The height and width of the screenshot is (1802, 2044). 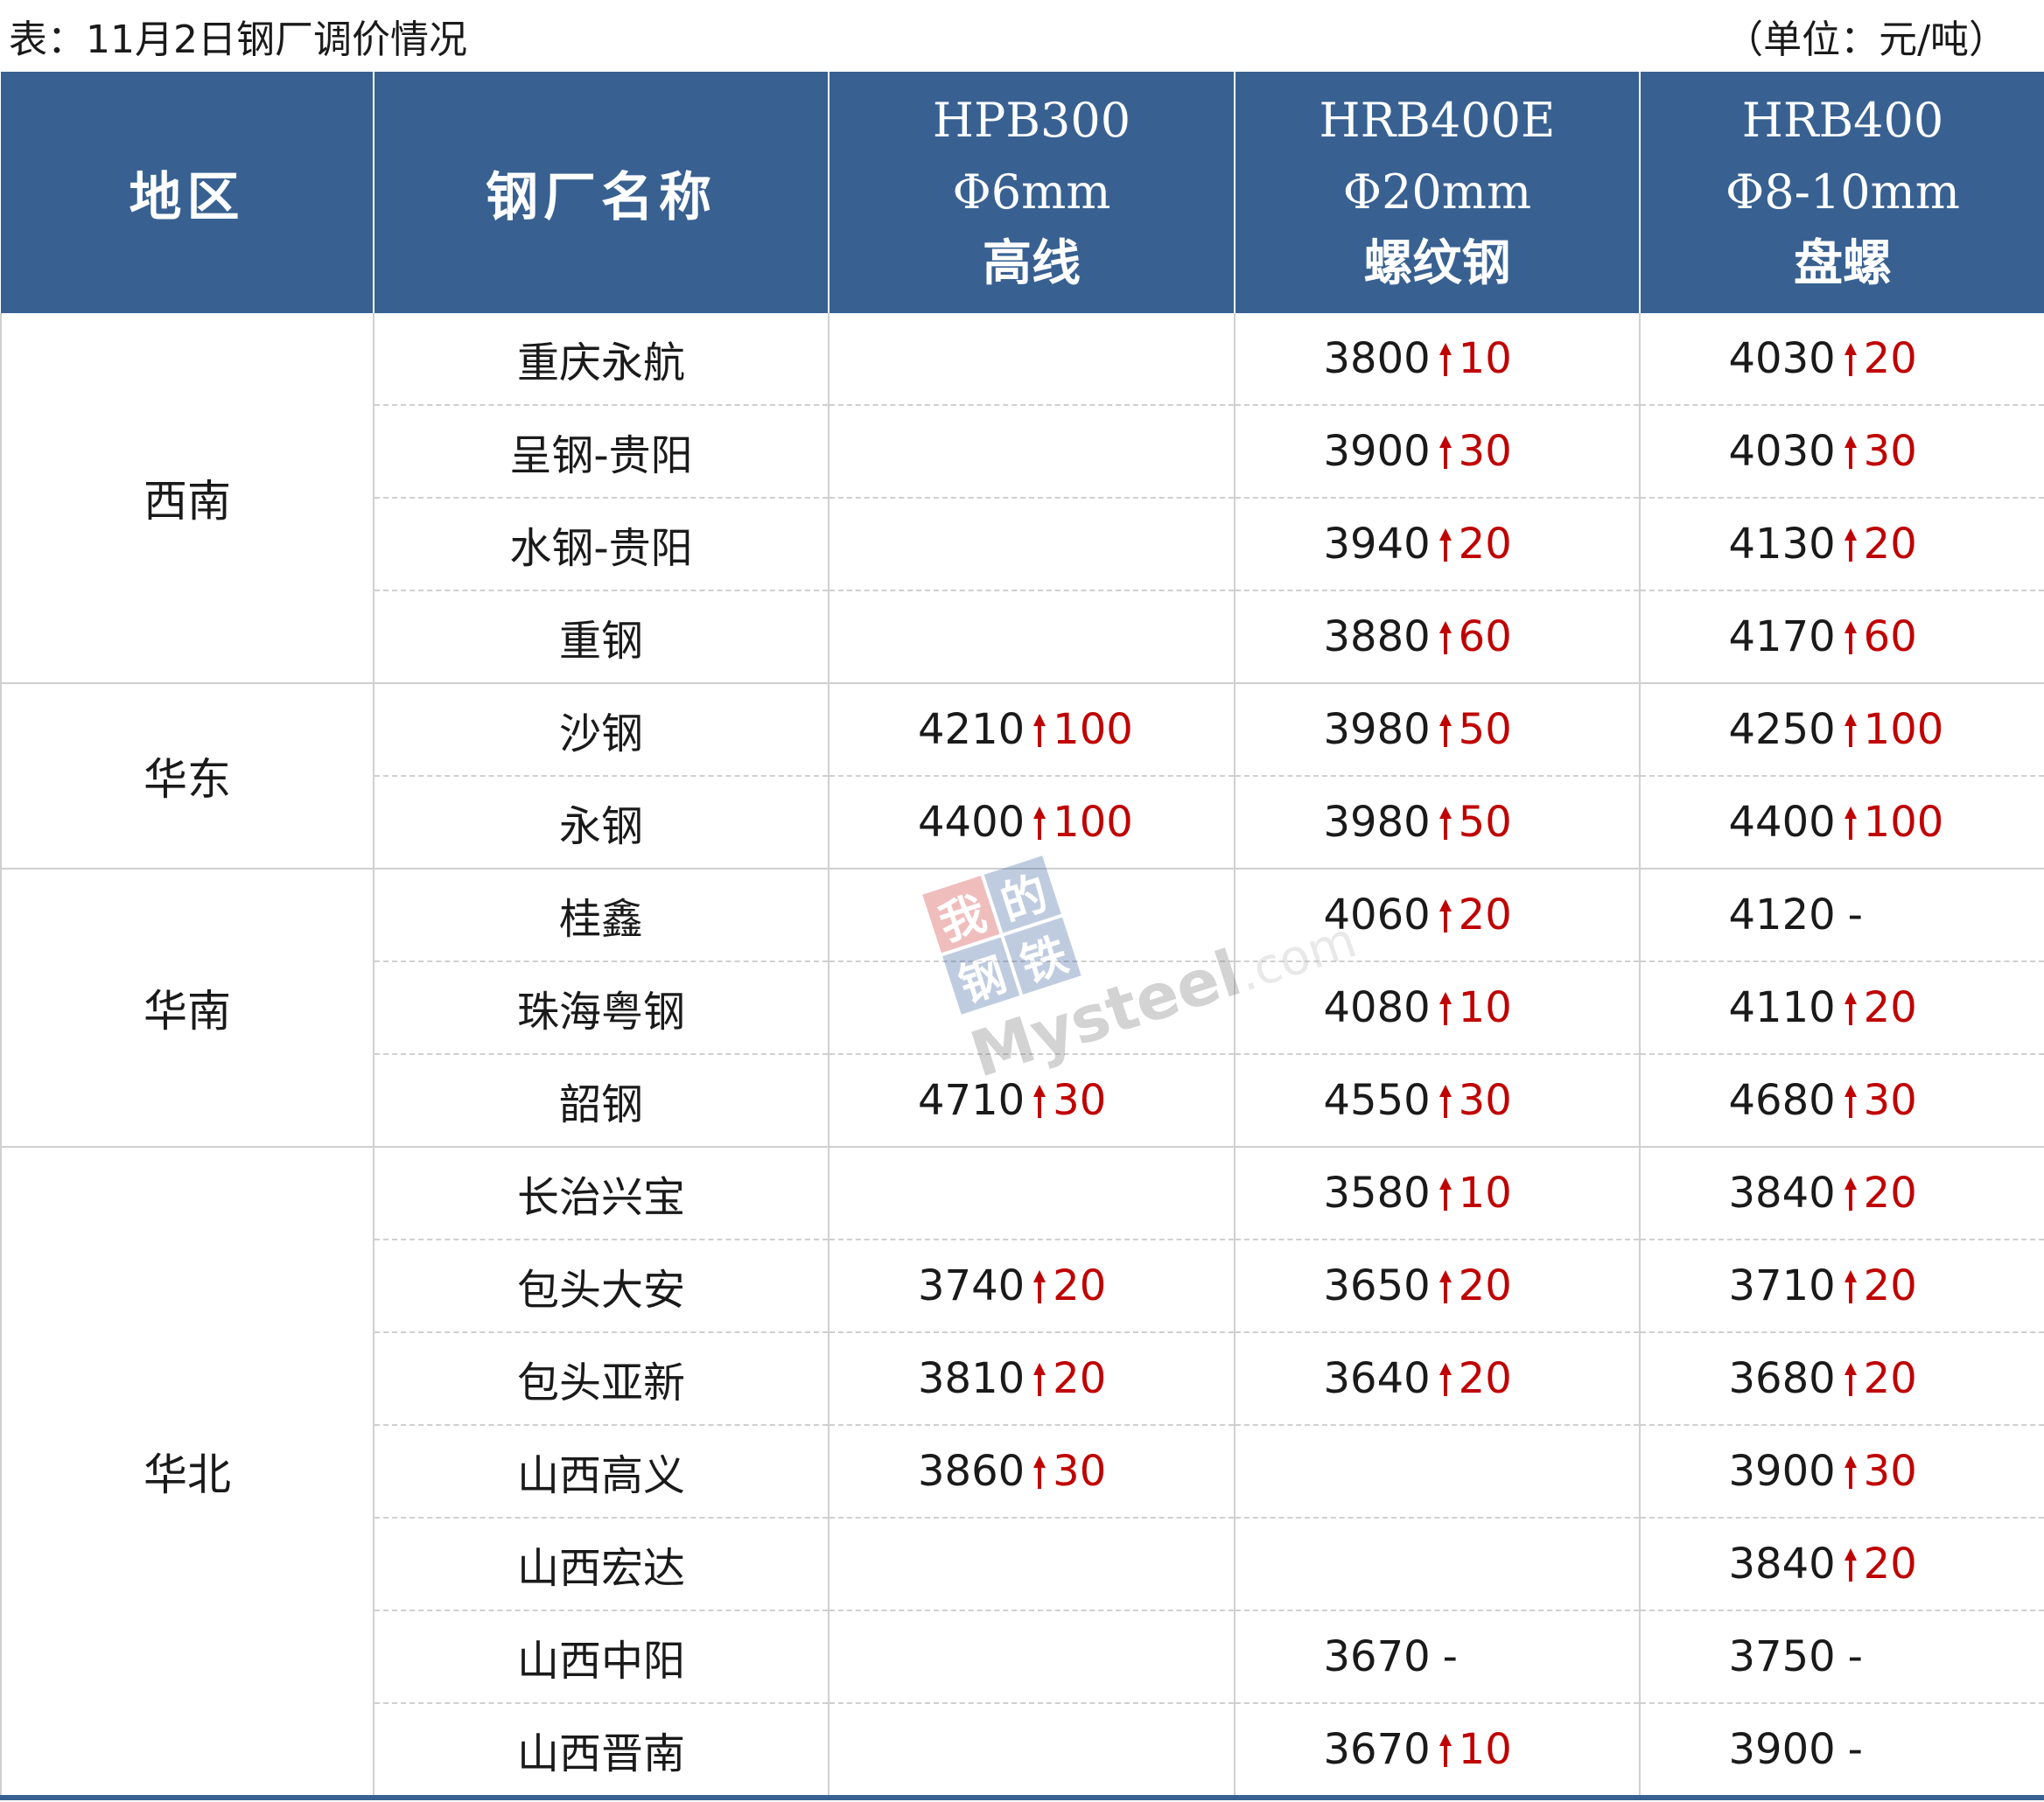 I want to click on price-cell-c4: 3940 20, so click(x=1437, y=543).